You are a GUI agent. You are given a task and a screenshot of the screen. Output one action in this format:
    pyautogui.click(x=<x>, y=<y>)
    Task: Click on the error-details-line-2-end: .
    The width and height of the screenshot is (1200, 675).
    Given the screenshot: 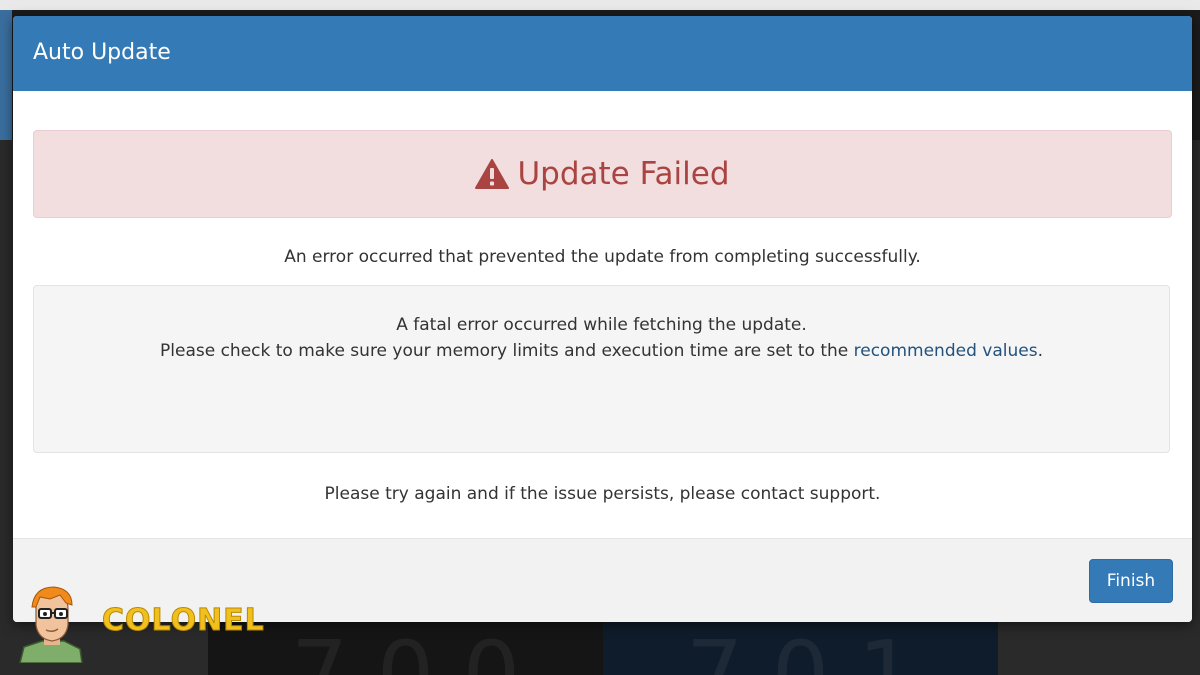 What is the action you would take?
    pyautogui.click(x=1040, y=351)
    